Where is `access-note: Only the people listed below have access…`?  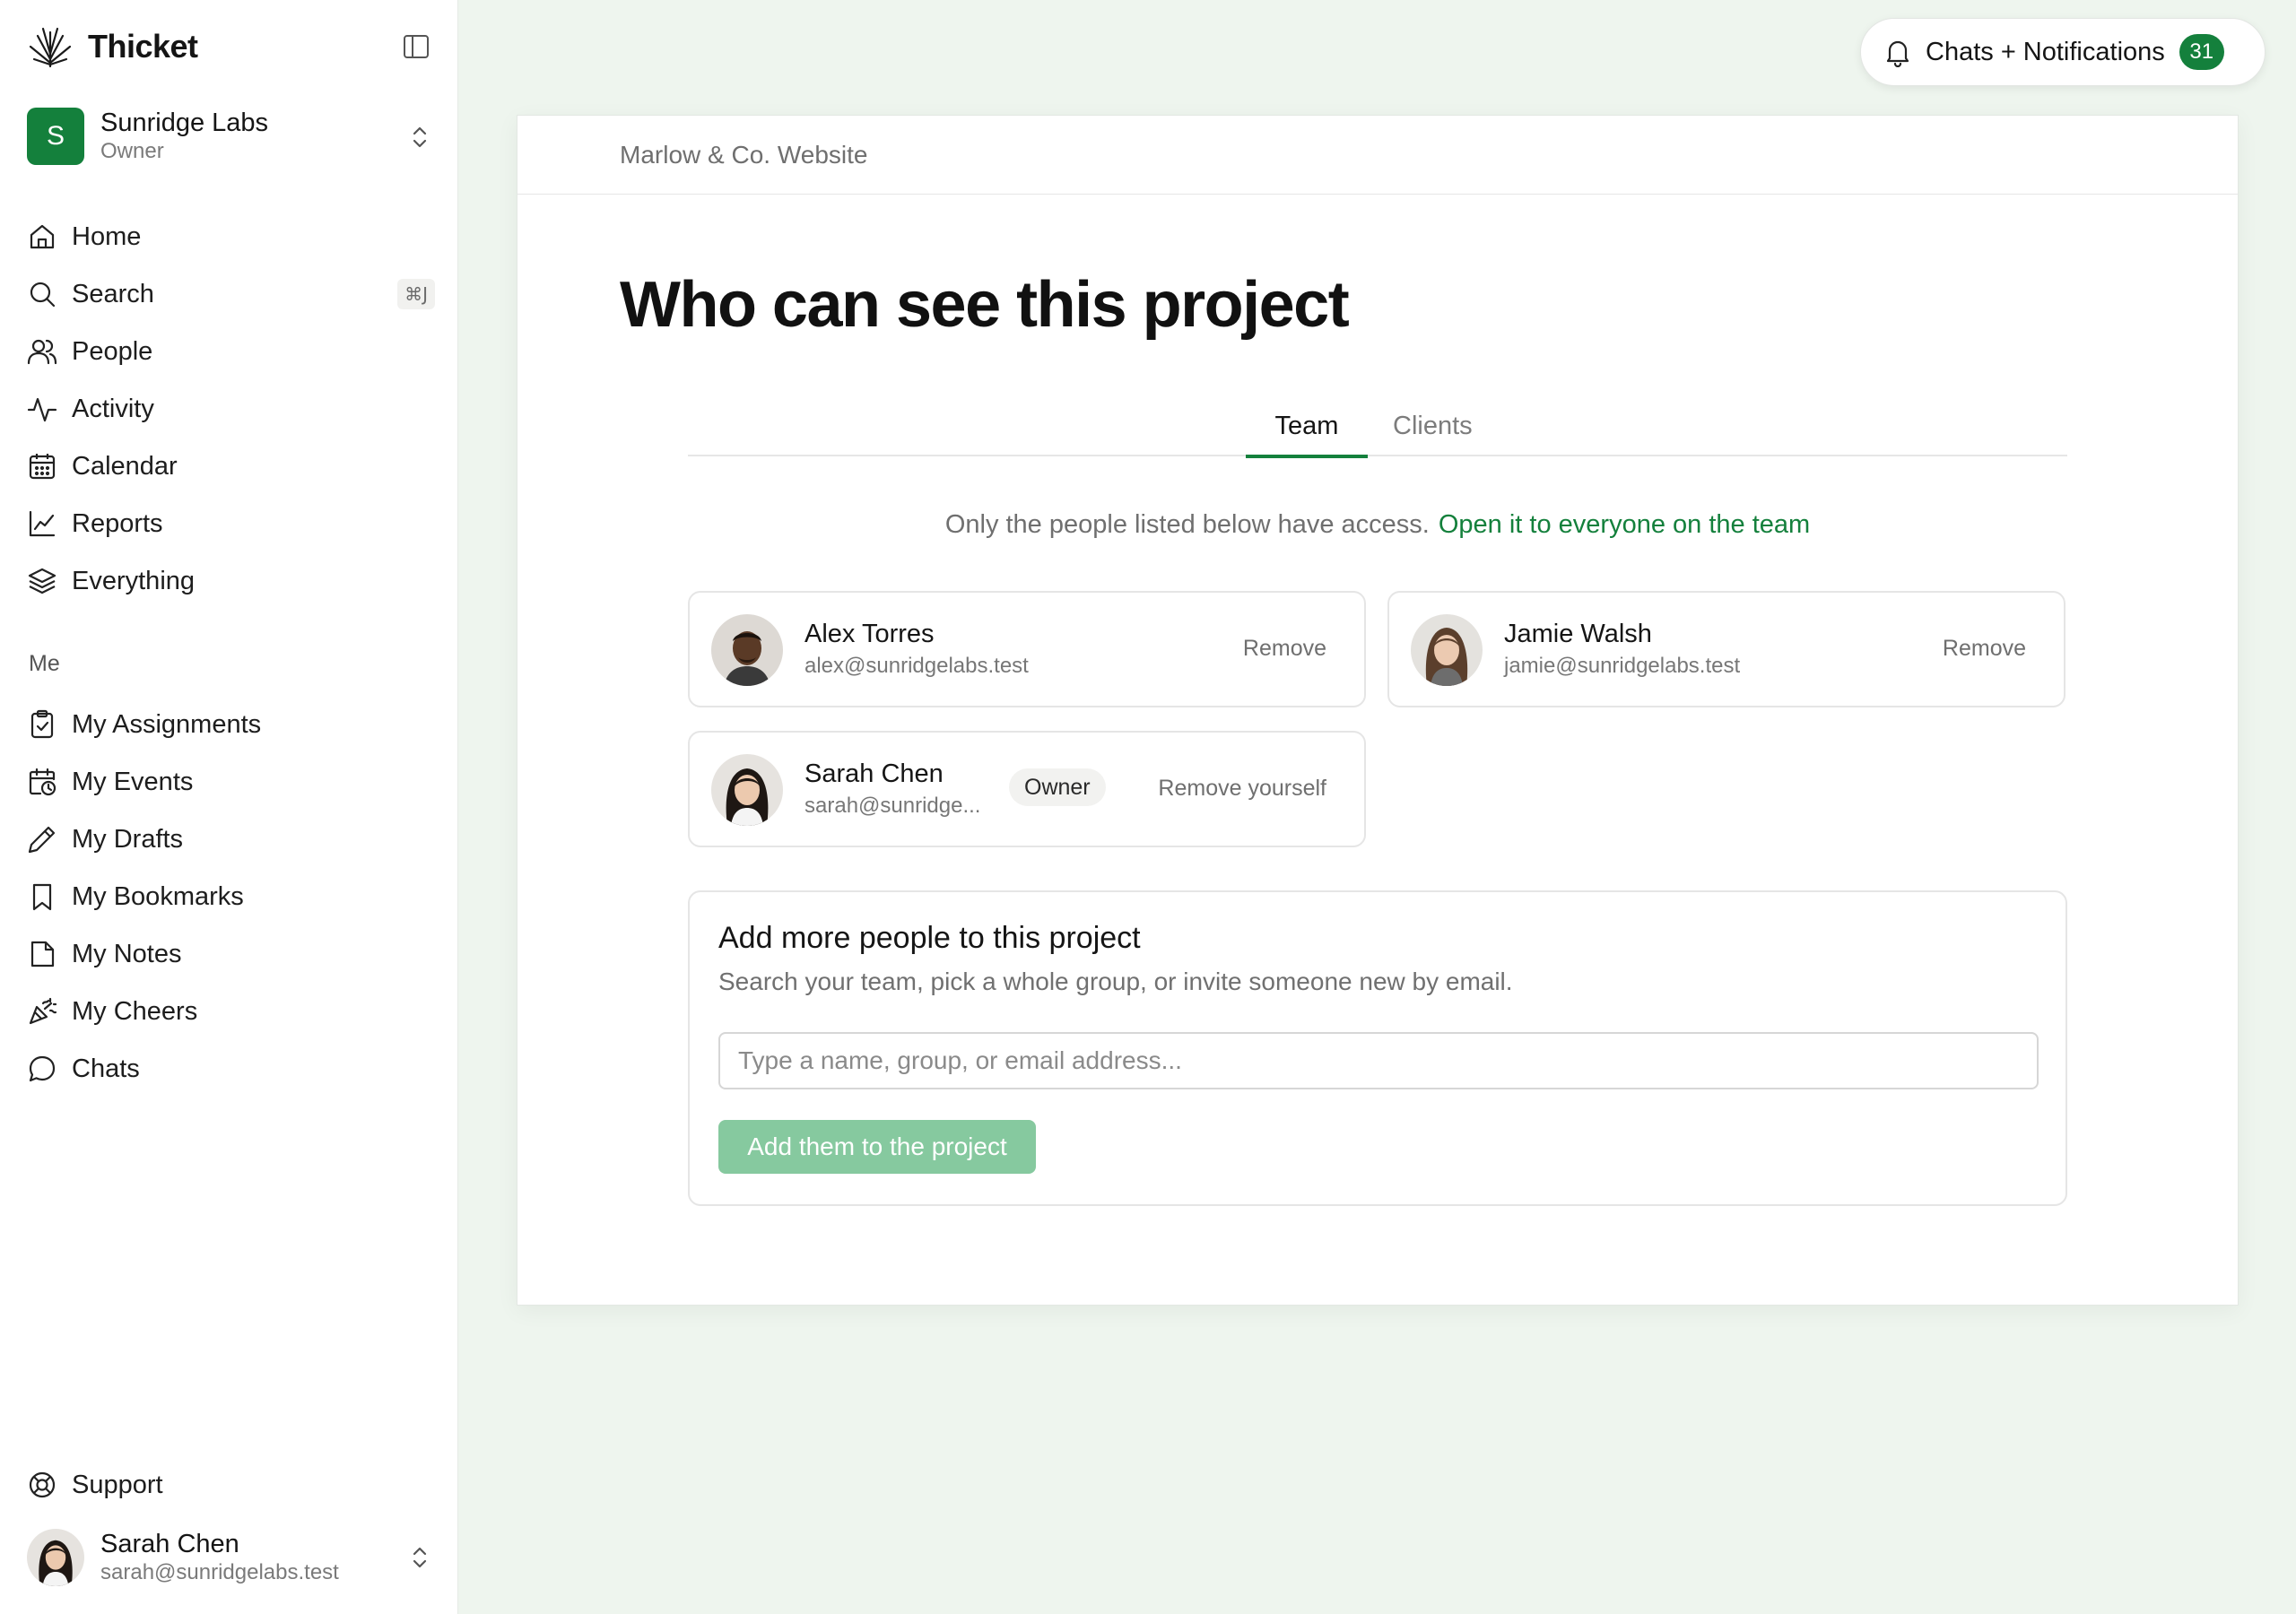 access-note: Only the people listed below have access… is located at coordinates (1377, 525).